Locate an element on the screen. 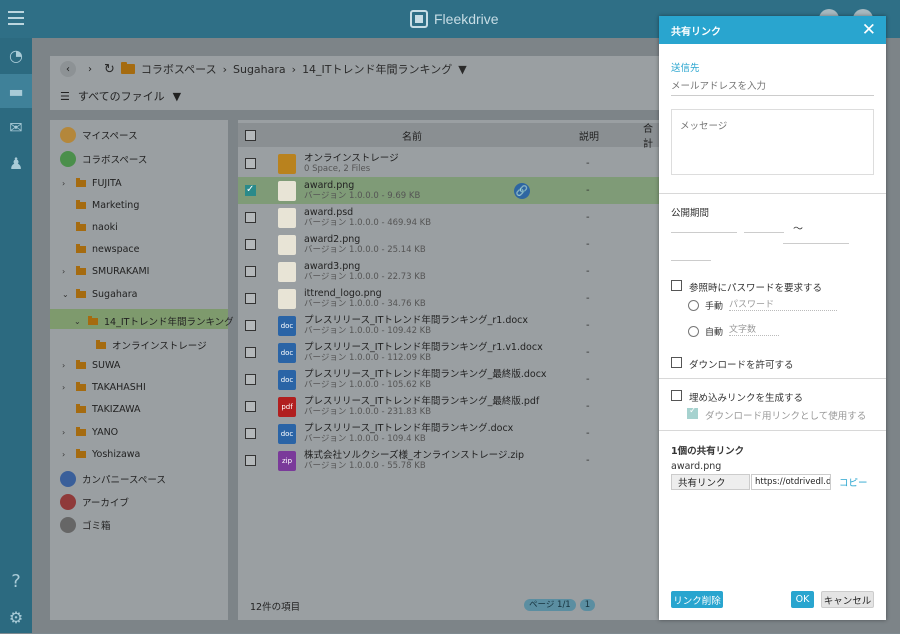  file-name: award.psd is located at coordinates (367, 212).